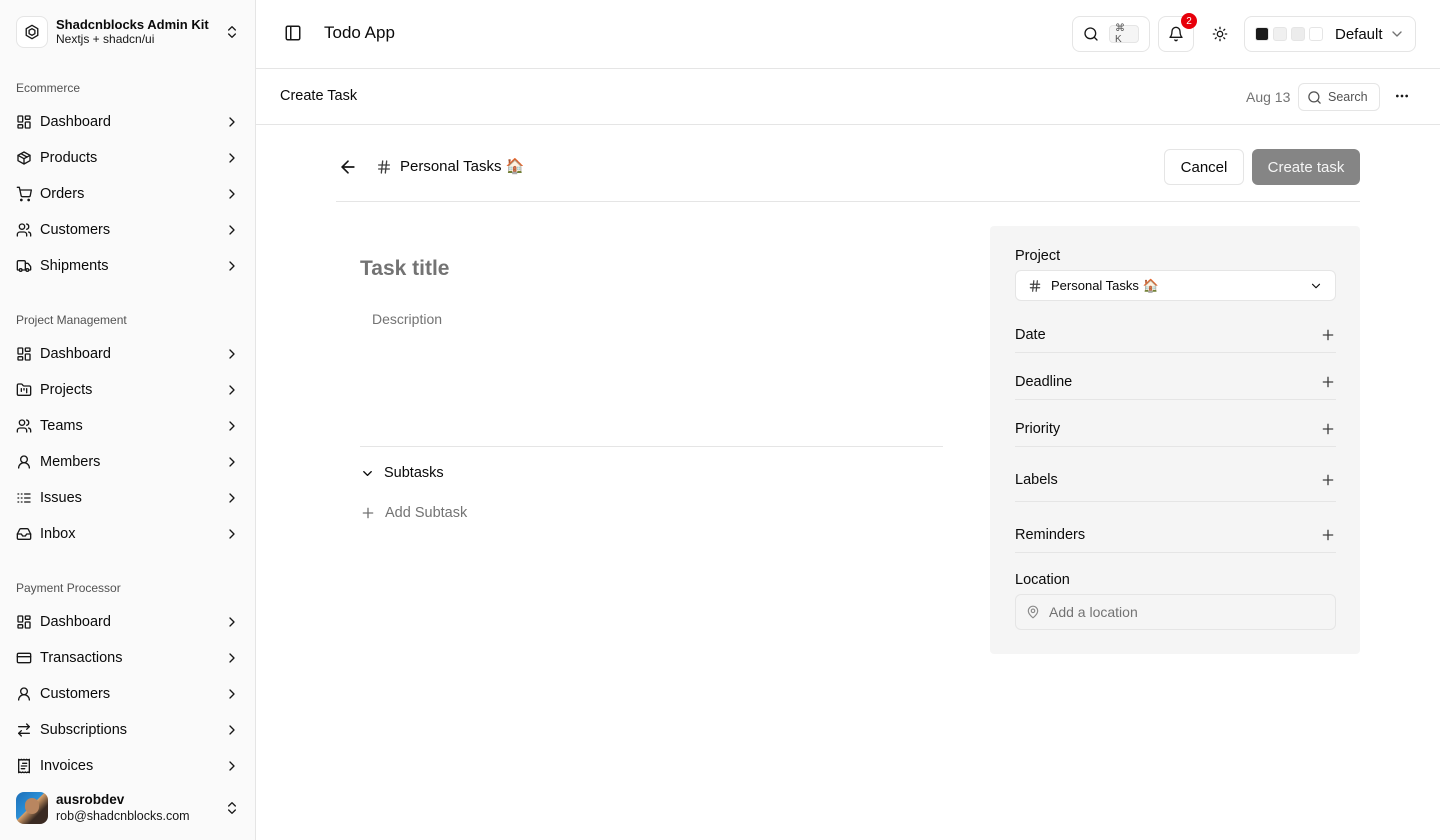 The image size is (1440, 840). Describe the element at coordinates (1175, 285) in the screenshot. I see `project-select: Personal Tasks 🏠` at that location.